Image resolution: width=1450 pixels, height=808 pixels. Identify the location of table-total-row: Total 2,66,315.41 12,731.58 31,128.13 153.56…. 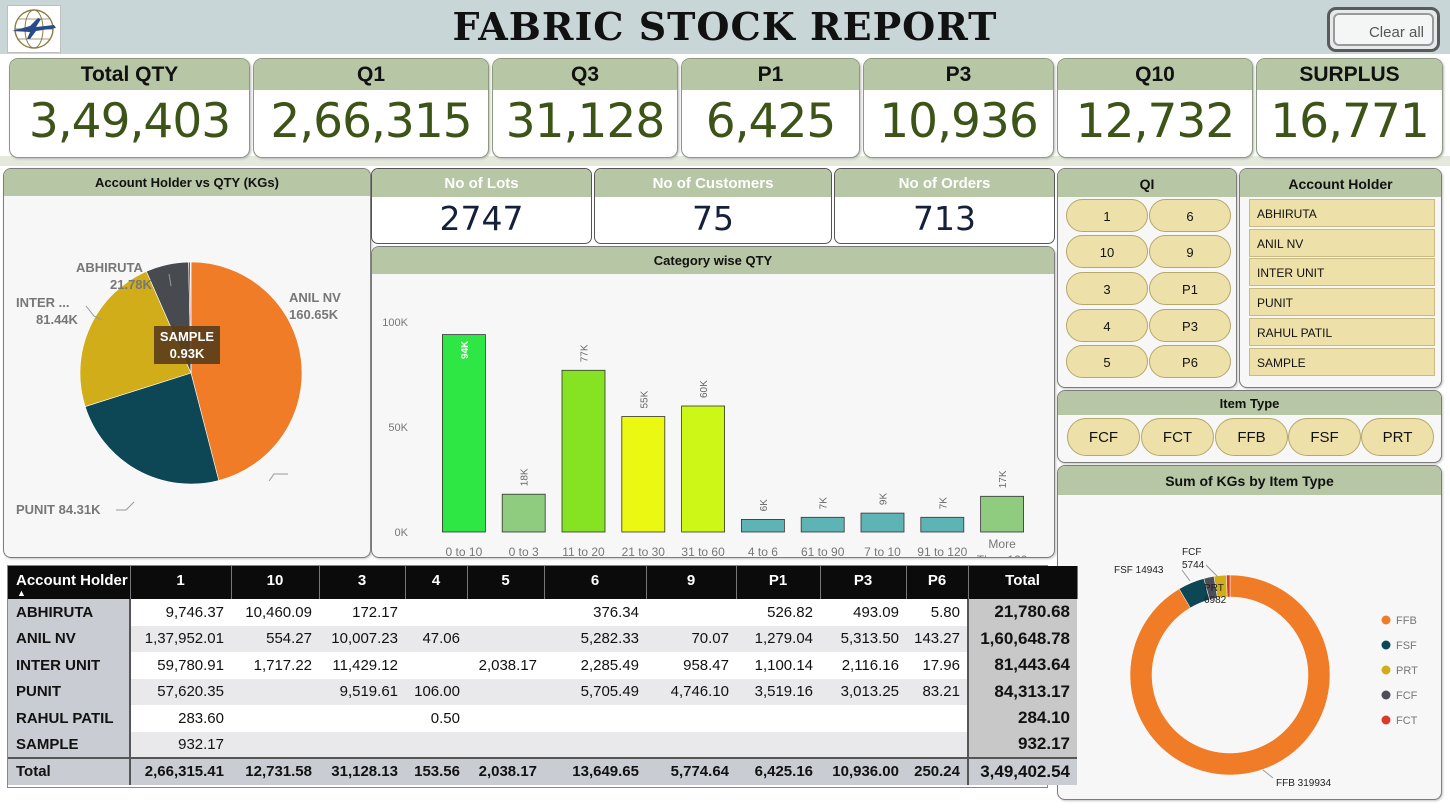
(542, 771).